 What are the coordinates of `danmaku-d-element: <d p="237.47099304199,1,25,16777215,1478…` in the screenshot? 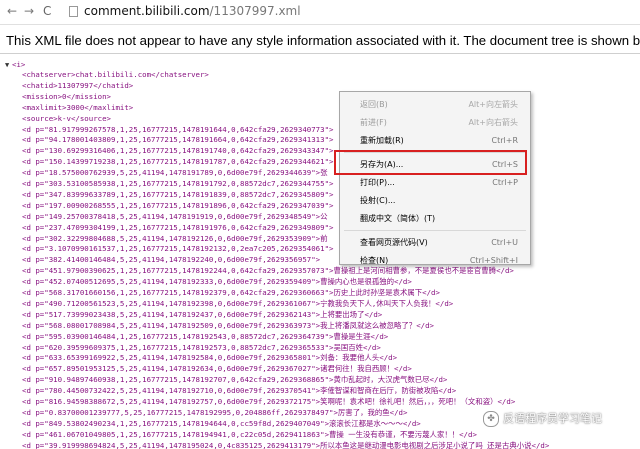 It's located at (178, 227).